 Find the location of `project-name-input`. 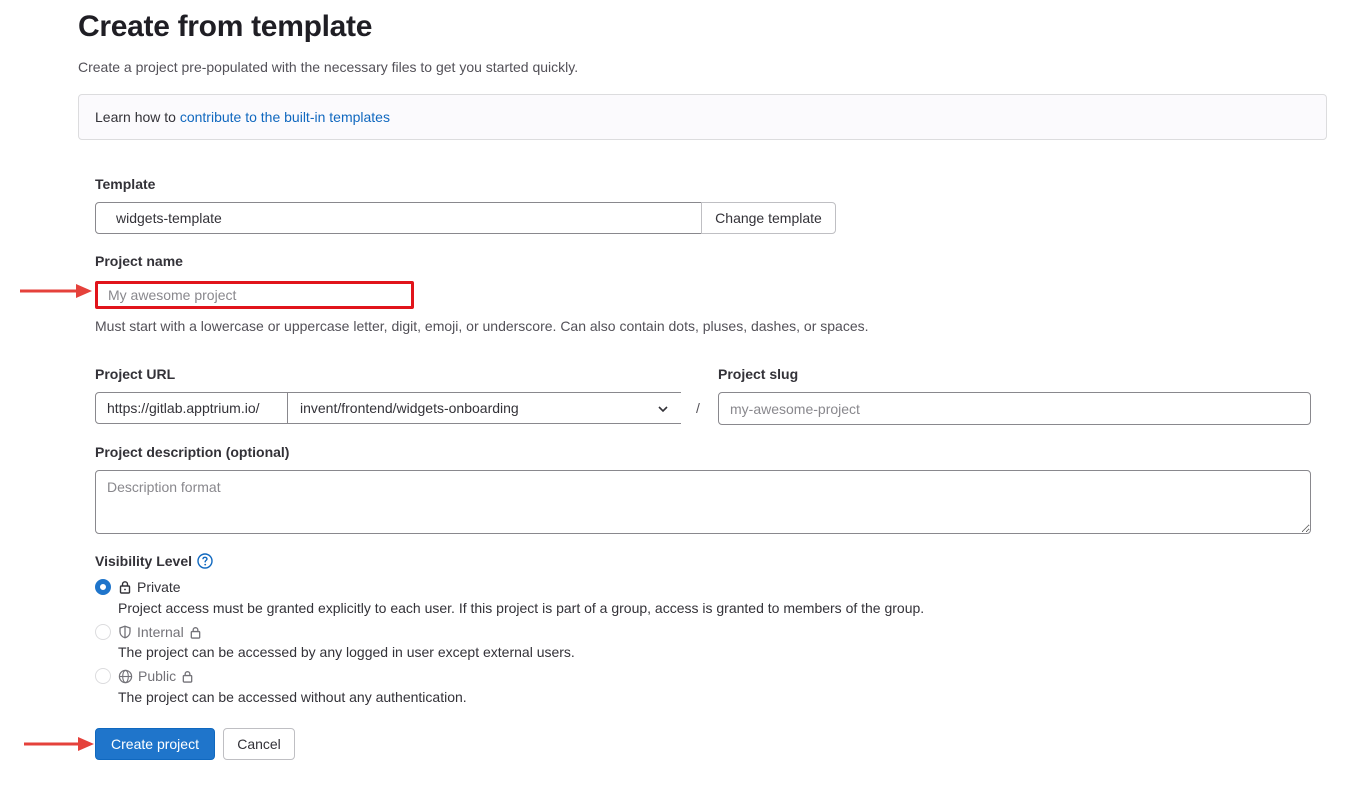

project-name-input is located at coordinates (254, 295).